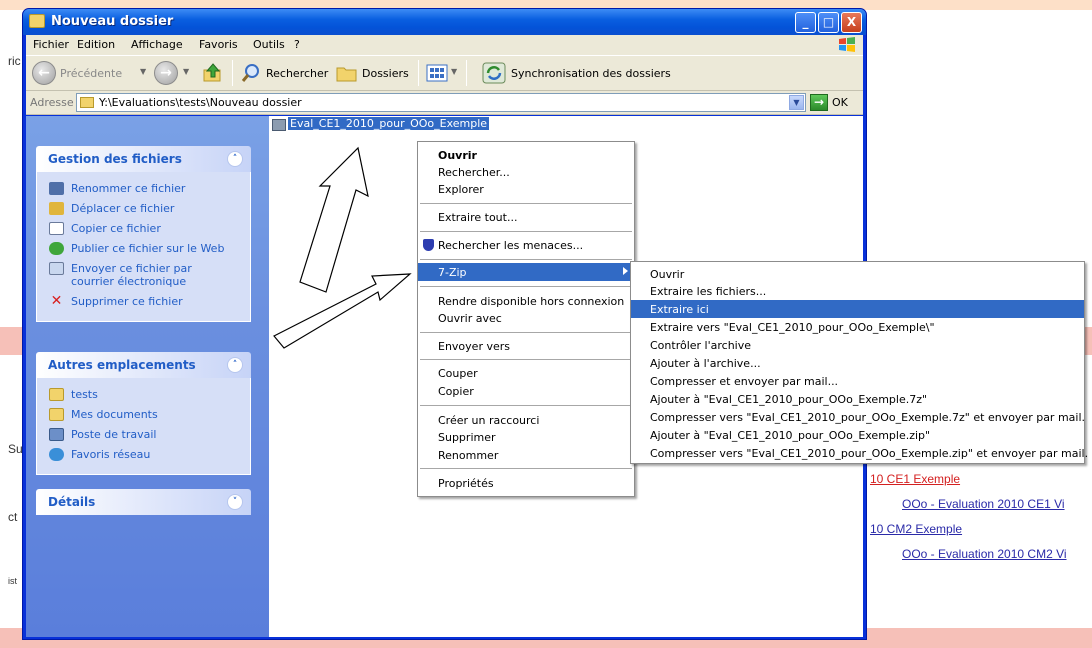  I want to click on zip-item-open: Ouvrir, so click(857, 274).